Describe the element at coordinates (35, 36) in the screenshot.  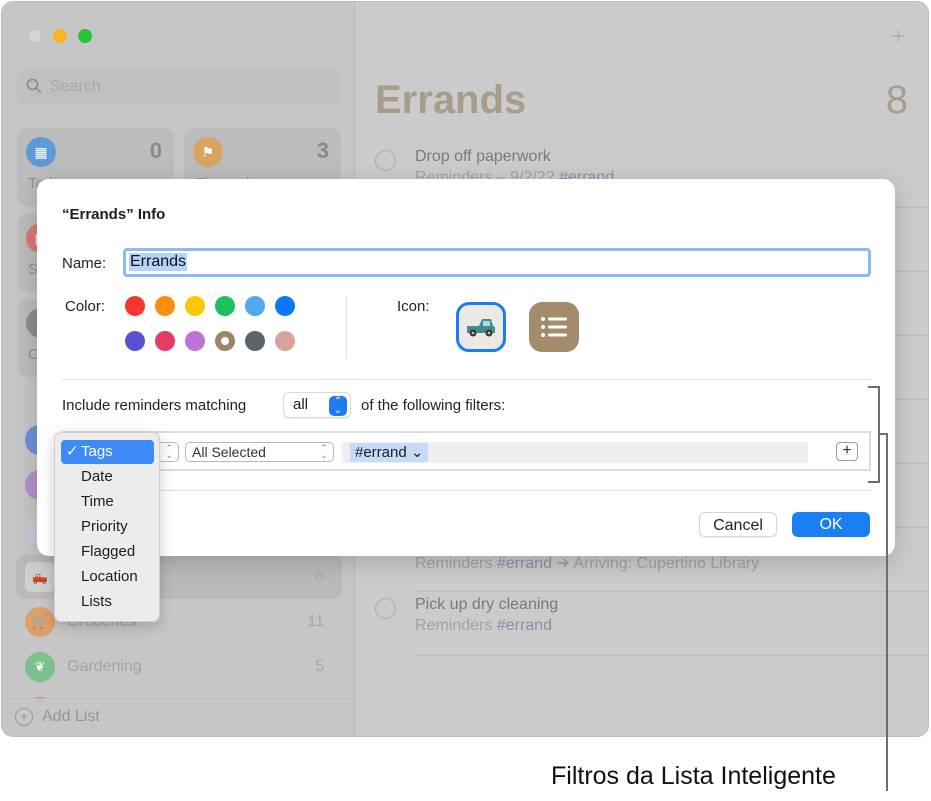
I see `close-window-button` at that location.